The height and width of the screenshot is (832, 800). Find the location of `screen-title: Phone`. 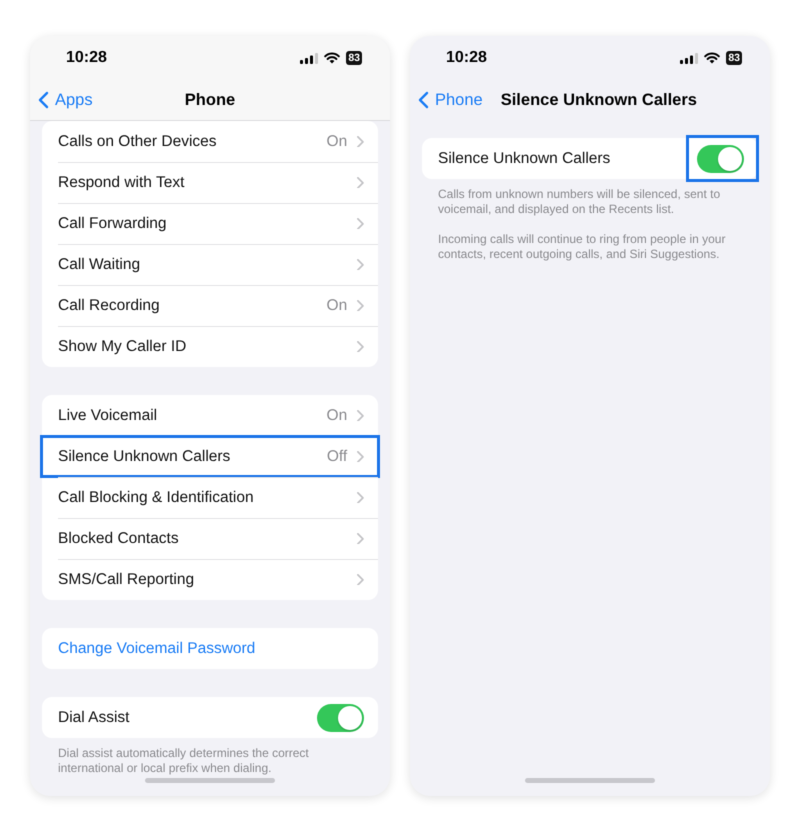

screen-title: Phone is located at coordinates (210, 100).